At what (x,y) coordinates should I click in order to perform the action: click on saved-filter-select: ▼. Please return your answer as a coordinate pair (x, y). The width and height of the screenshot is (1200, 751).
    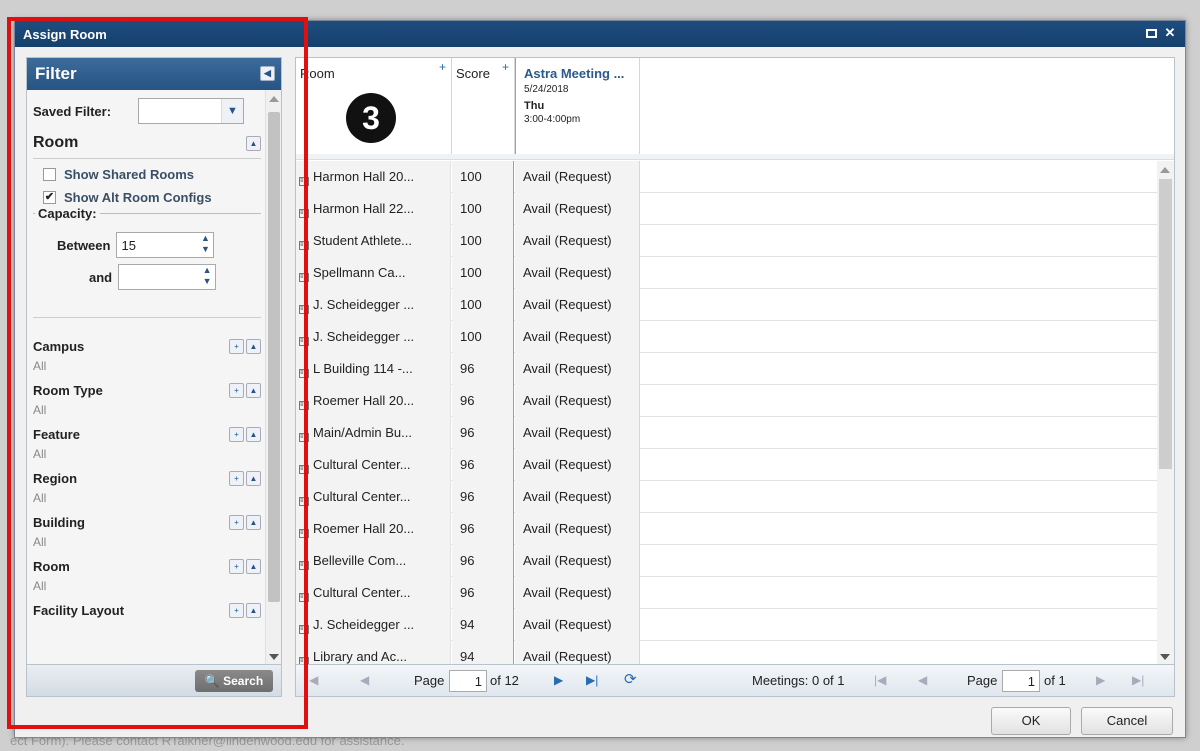
    Looking at the image, I should click on (191, 111).